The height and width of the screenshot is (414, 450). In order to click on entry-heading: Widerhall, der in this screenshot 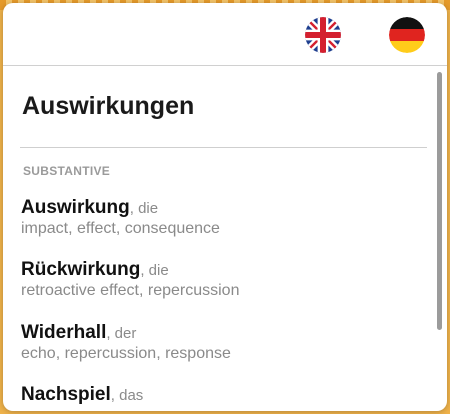, I will do `click(221, 333)`.